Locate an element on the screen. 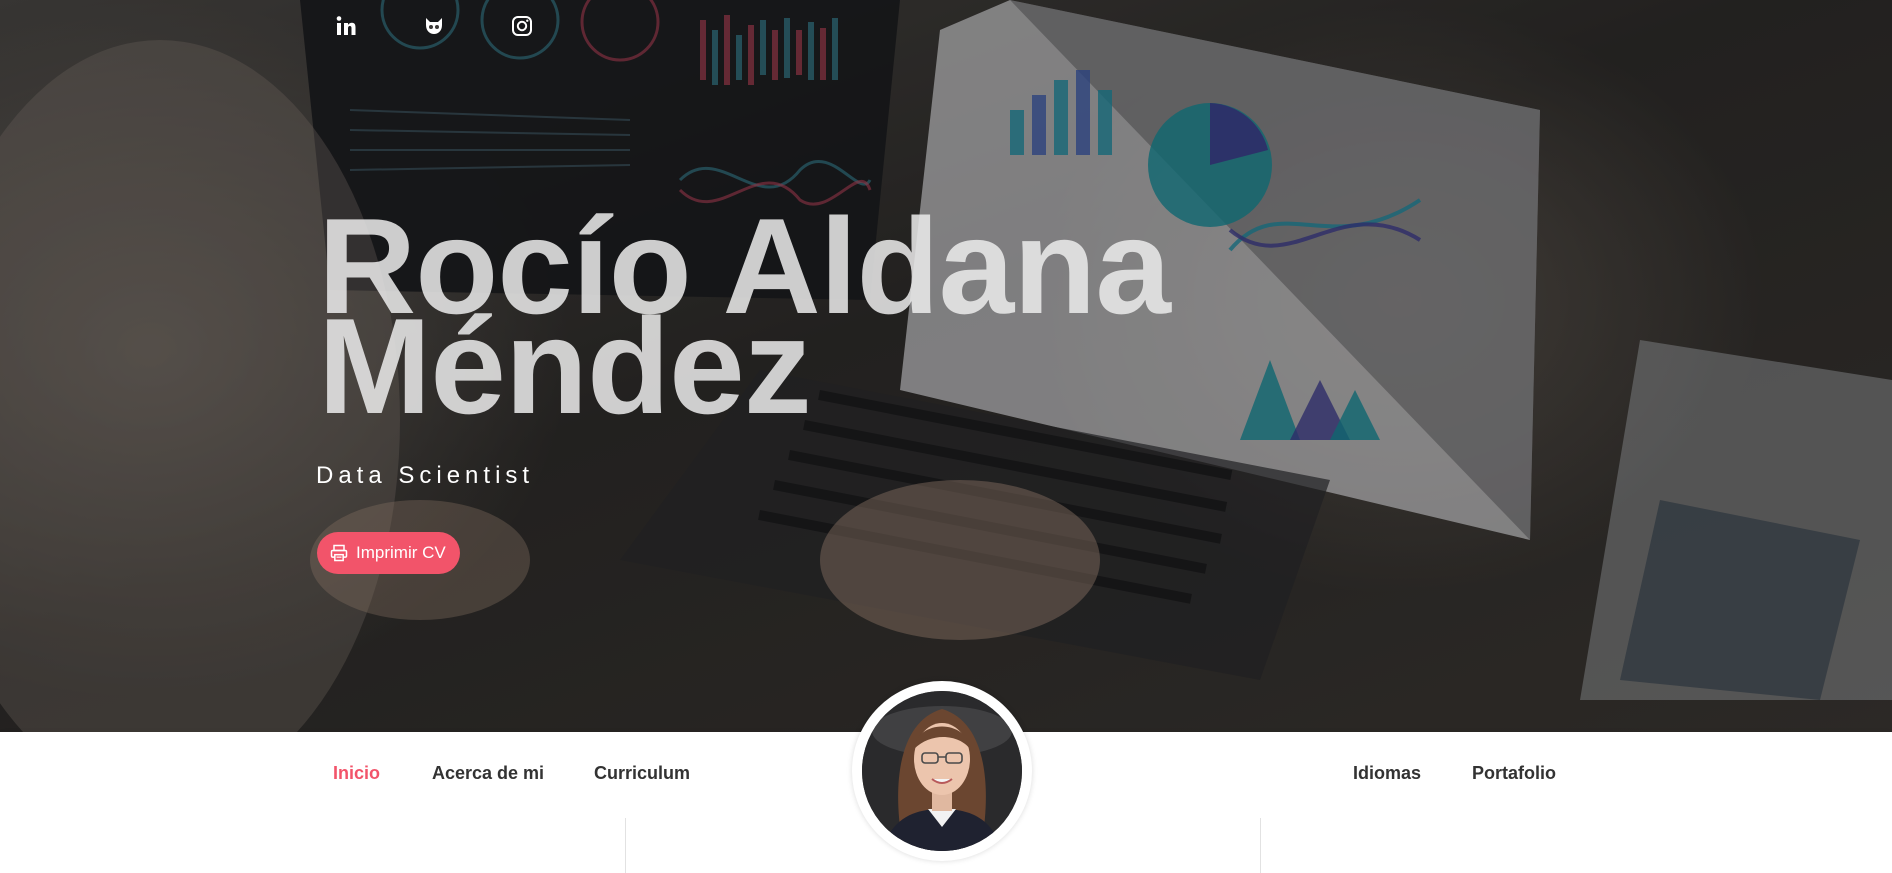  avatar-ring is located at coordinates (942, 771).